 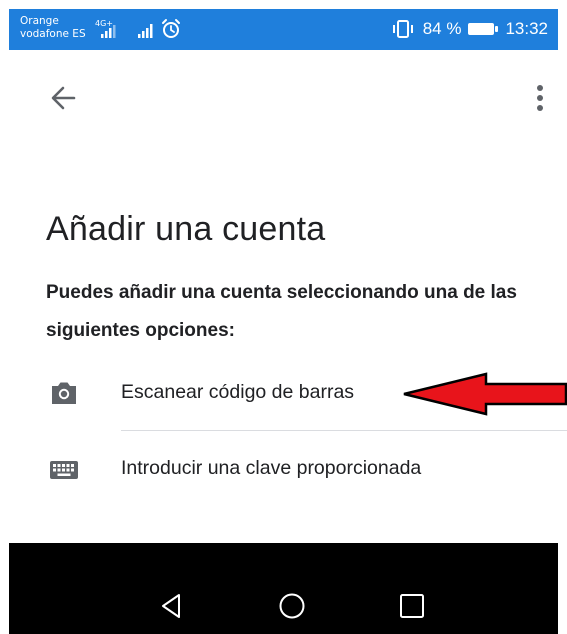 What do you see at coordinates (171, 28) in the screenshot?
I see `alarm-icon` at bounding box center [171, 28].